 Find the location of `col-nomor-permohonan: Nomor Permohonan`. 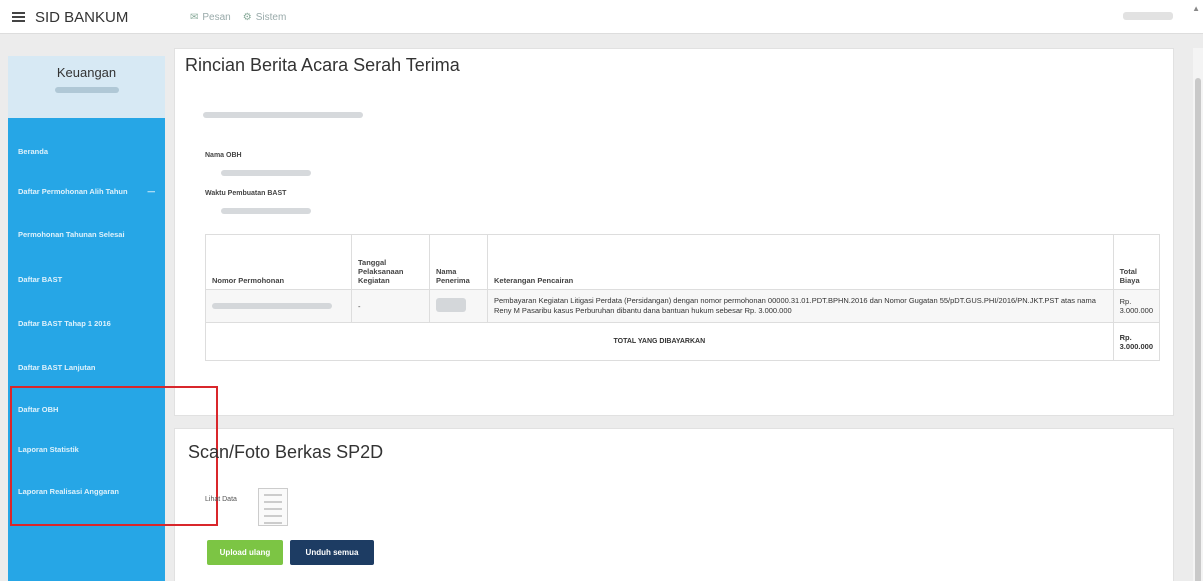

col-nomor-permohonan: Nomor Permohonan is located at coordinates (278, 262).